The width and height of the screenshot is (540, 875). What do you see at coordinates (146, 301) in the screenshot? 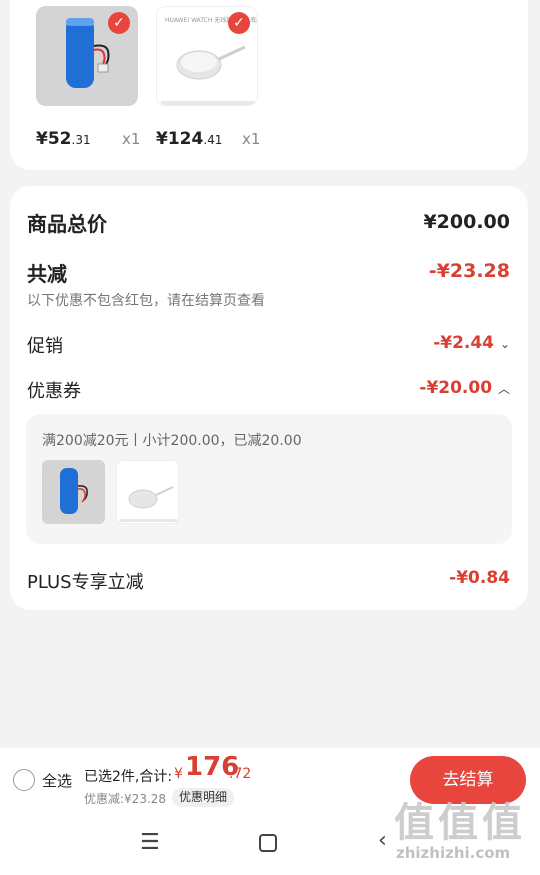
I see `discount-note: 以下优惠不包含红包，请在结算页查看` at bounding box center [146, 301].